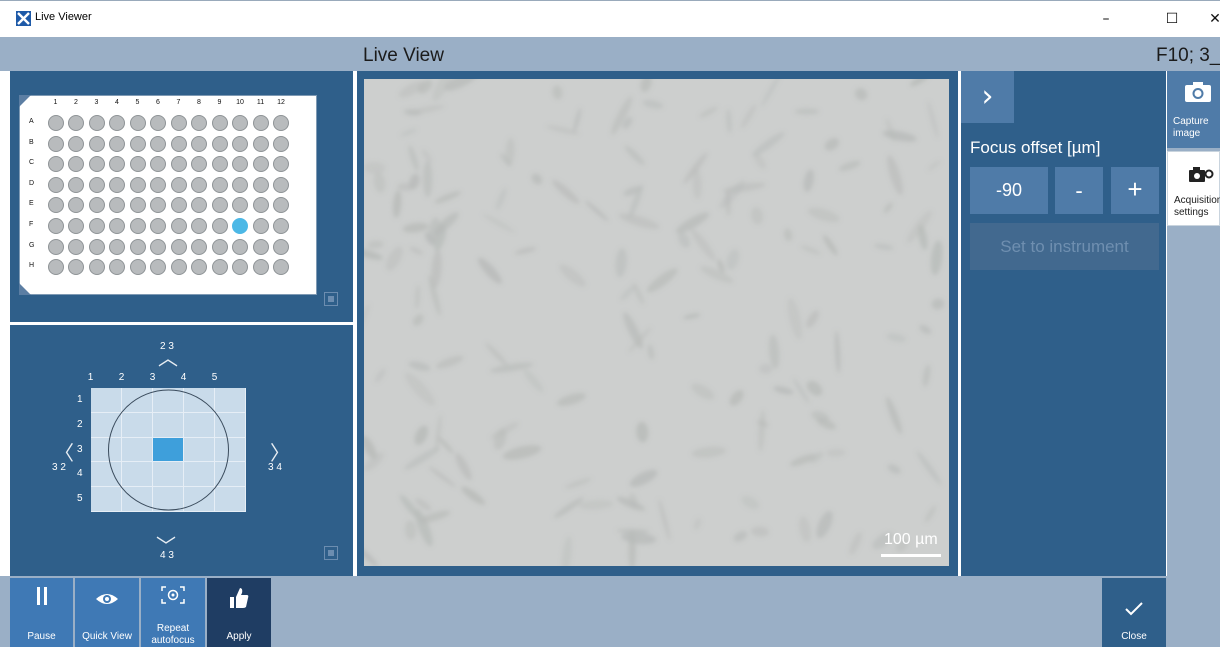 The image size is (1220, 647). What do you see at coordinates (41, 612) in the screenshot?
I see `pause-button: Pause` at bounding box center [41, 612].